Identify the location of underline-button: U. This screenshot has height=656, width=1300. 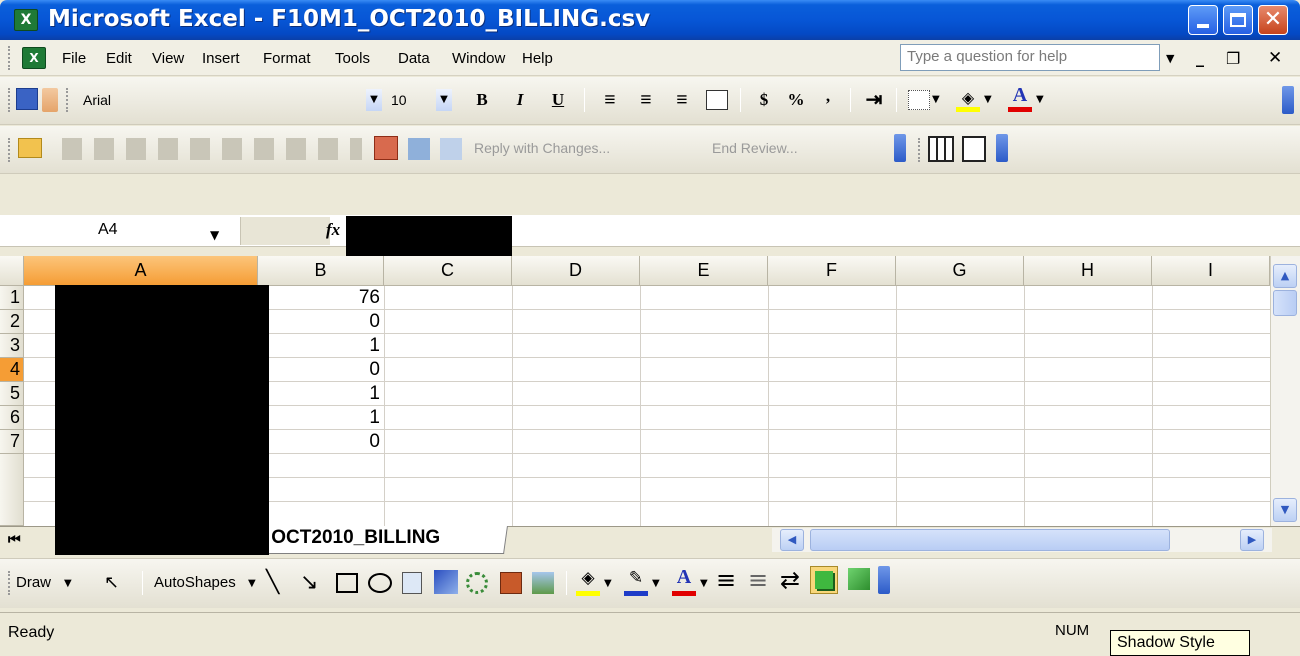
(558, 100).